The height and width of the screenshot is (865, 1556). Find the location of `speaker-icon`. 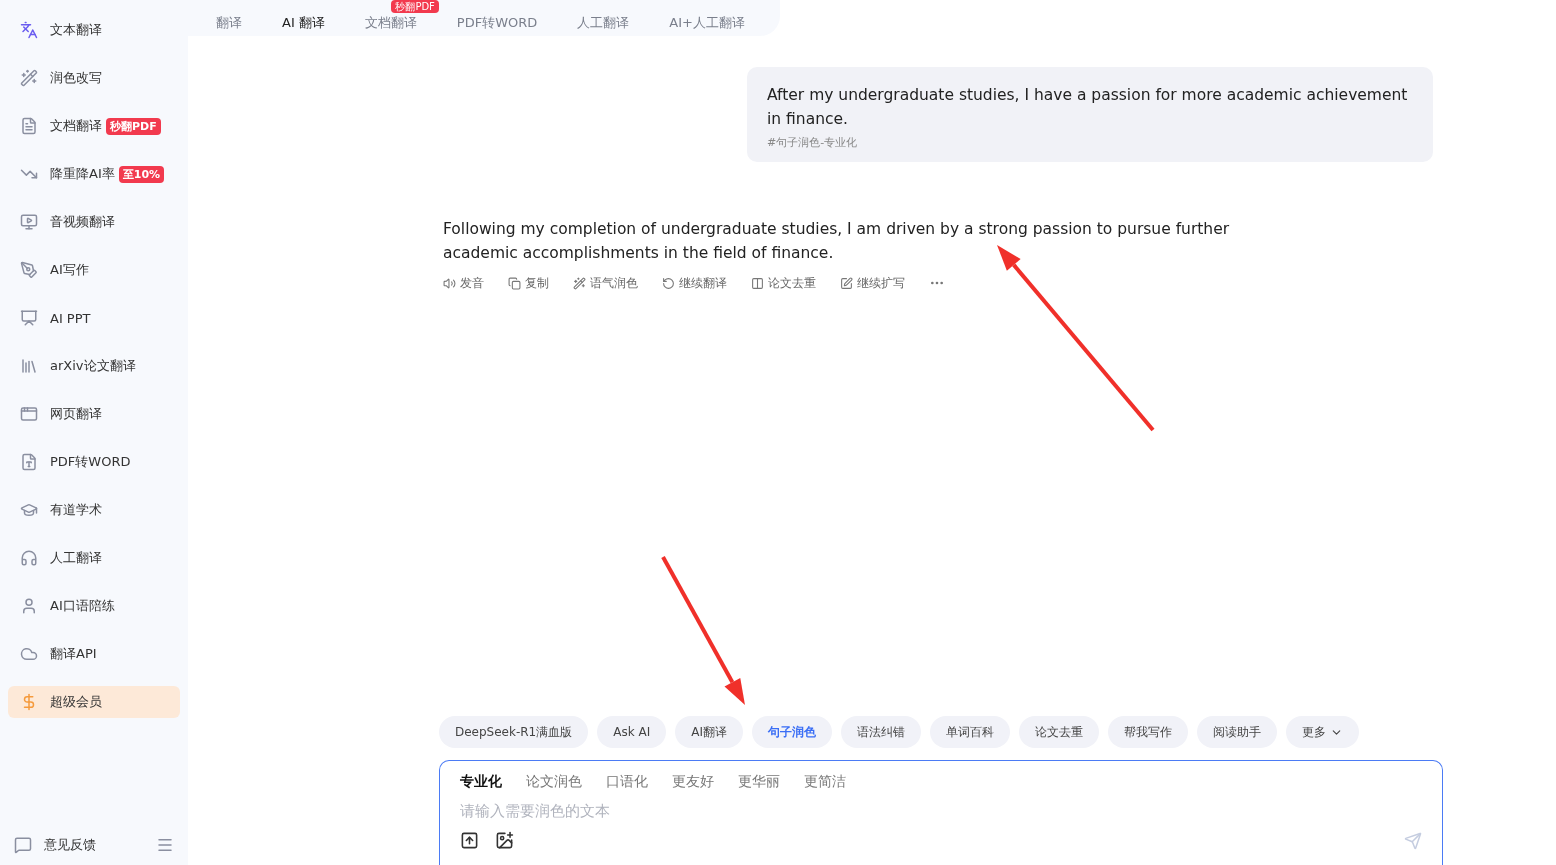

speaker-icon is located at coordinates (449, 283).